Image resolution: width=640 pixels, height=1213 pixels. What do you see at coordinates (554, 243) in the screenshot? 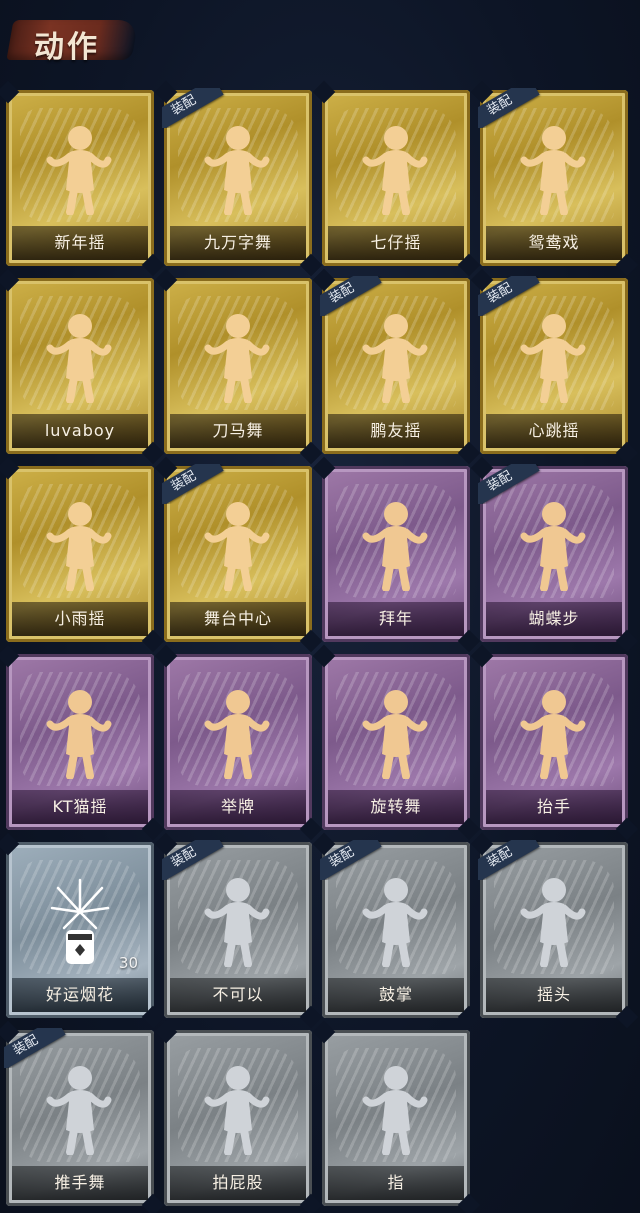
I see `emote-name: 鸳鸯戏` at bounding box center [554, 243].